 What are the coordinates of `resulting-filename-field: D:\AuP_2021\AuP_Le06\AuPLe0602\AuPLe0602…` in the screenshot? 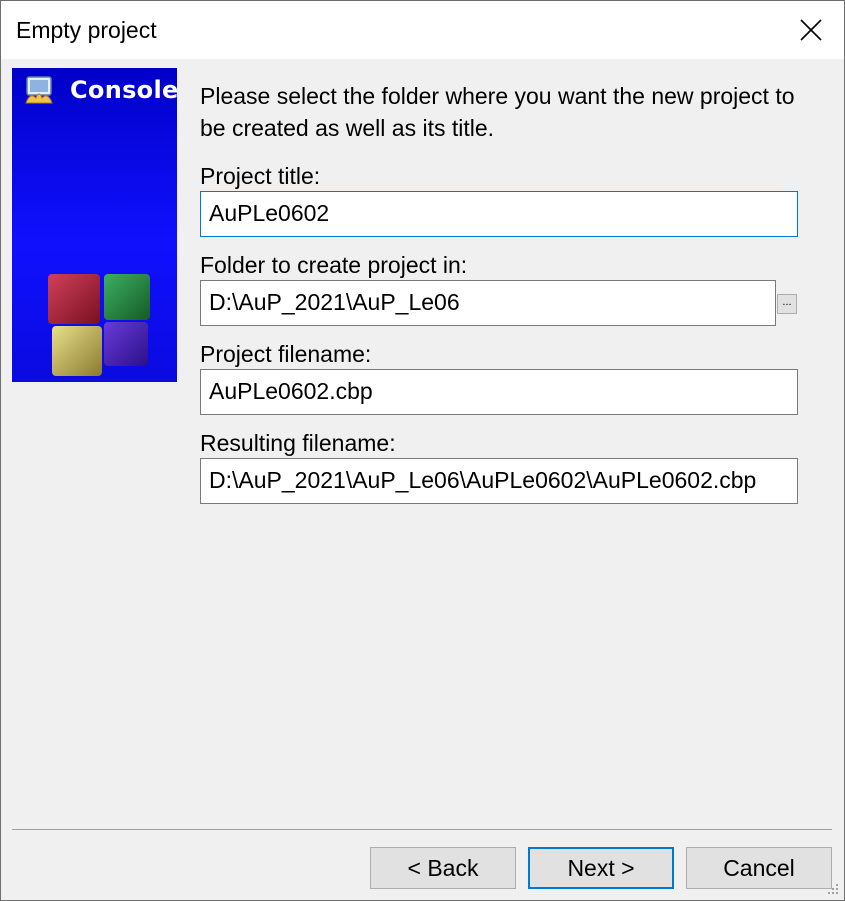 It's located at (499, 481).